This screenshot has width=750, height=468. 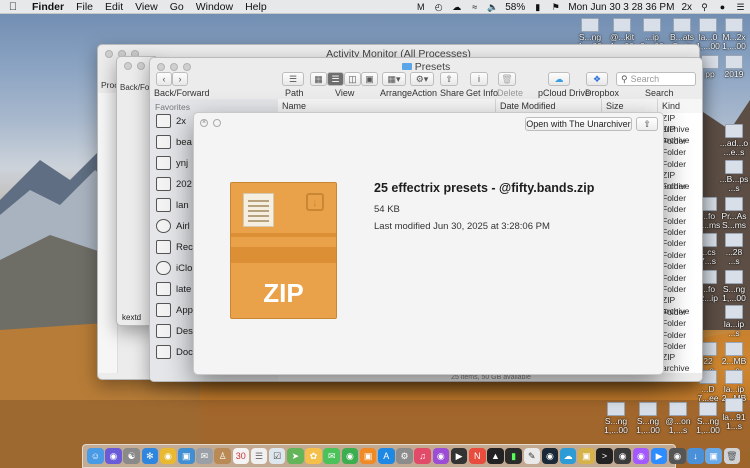 What do you see at coordinates (84, 7) in the screenshot?
I see `menu-file: File` at bounding box center [84, 7].